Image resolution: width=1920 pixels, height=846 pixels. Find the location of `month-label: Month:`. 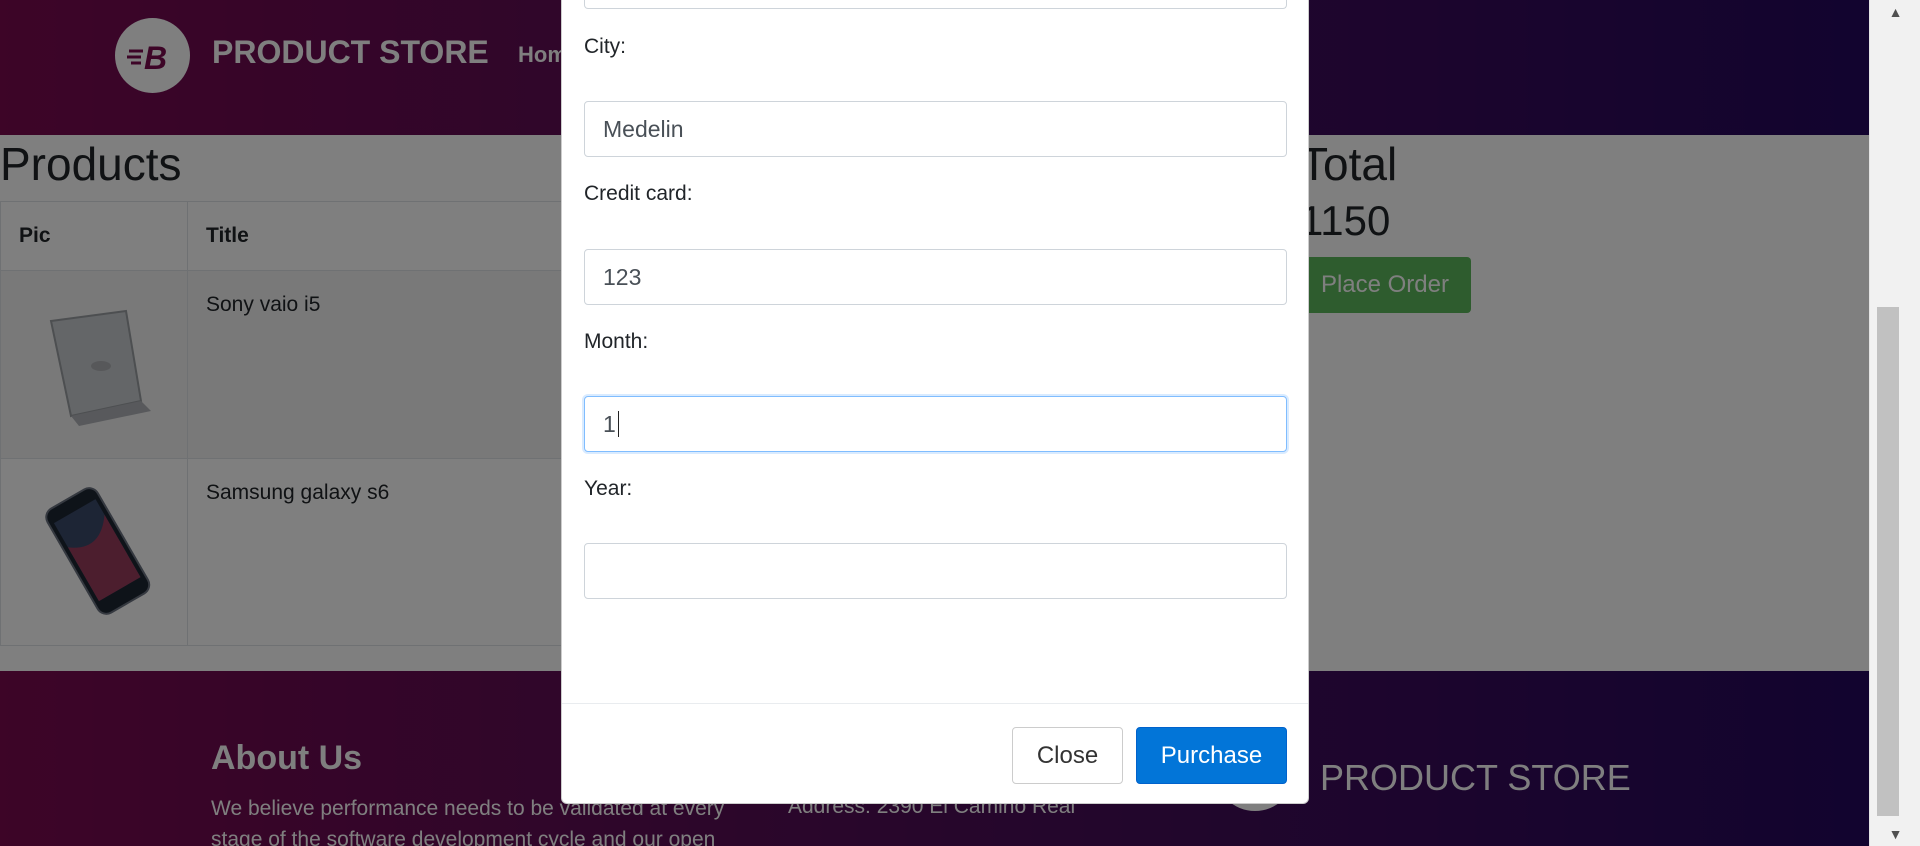

month-label: Month: is located at coordinates (616, 341).